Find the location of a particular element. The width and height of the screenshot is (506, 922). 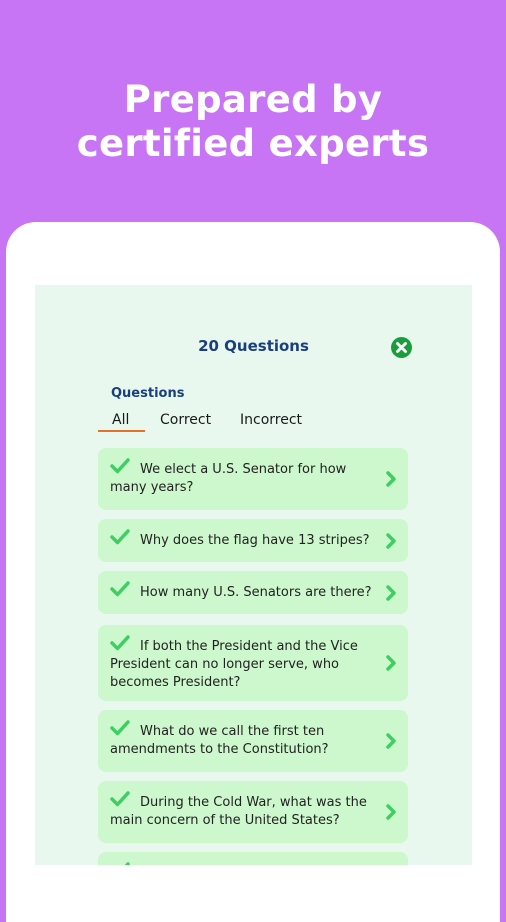

close-button is located at coordinates (401, 347).